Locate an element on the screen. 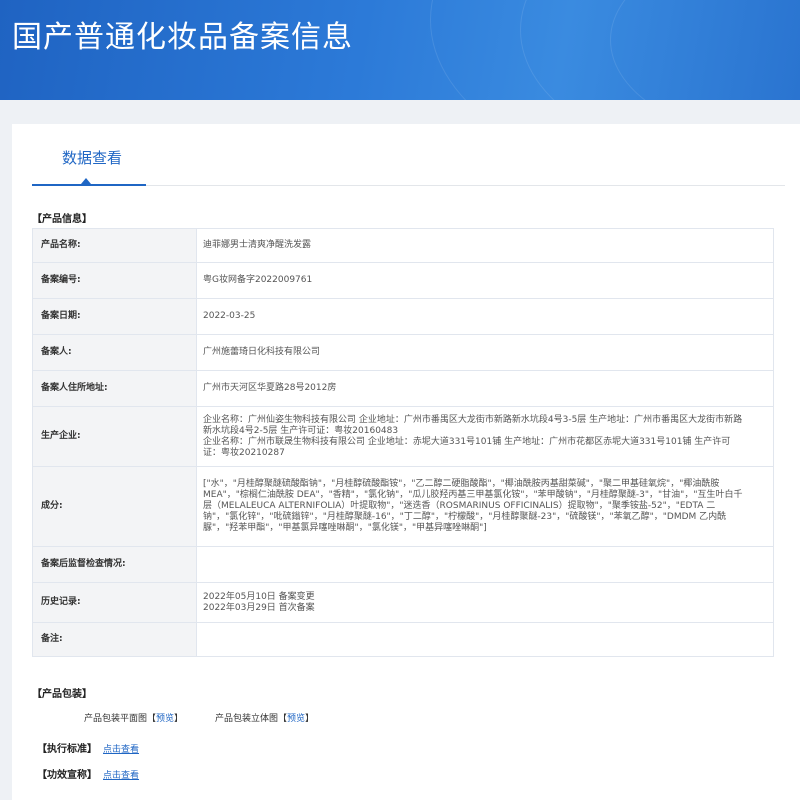 Image resolution: width=800 pixels, height=800 pixels. tab-data-view: 数据查看 is located at coordinates (89, 155).